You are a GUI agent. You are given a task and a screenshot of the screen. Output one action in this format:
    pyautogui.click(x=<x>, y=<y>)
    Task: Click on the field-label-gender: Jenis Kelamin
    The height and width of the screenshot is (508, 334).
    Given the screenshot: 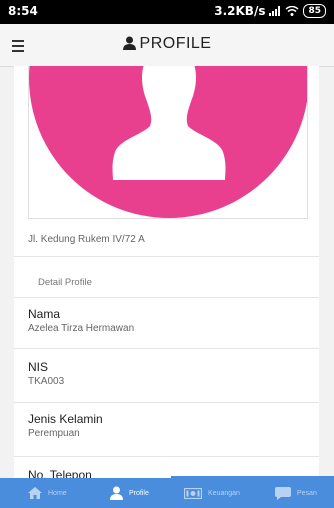 What is the action you would take?
    pyautogui.click(x=65, y=419)
    